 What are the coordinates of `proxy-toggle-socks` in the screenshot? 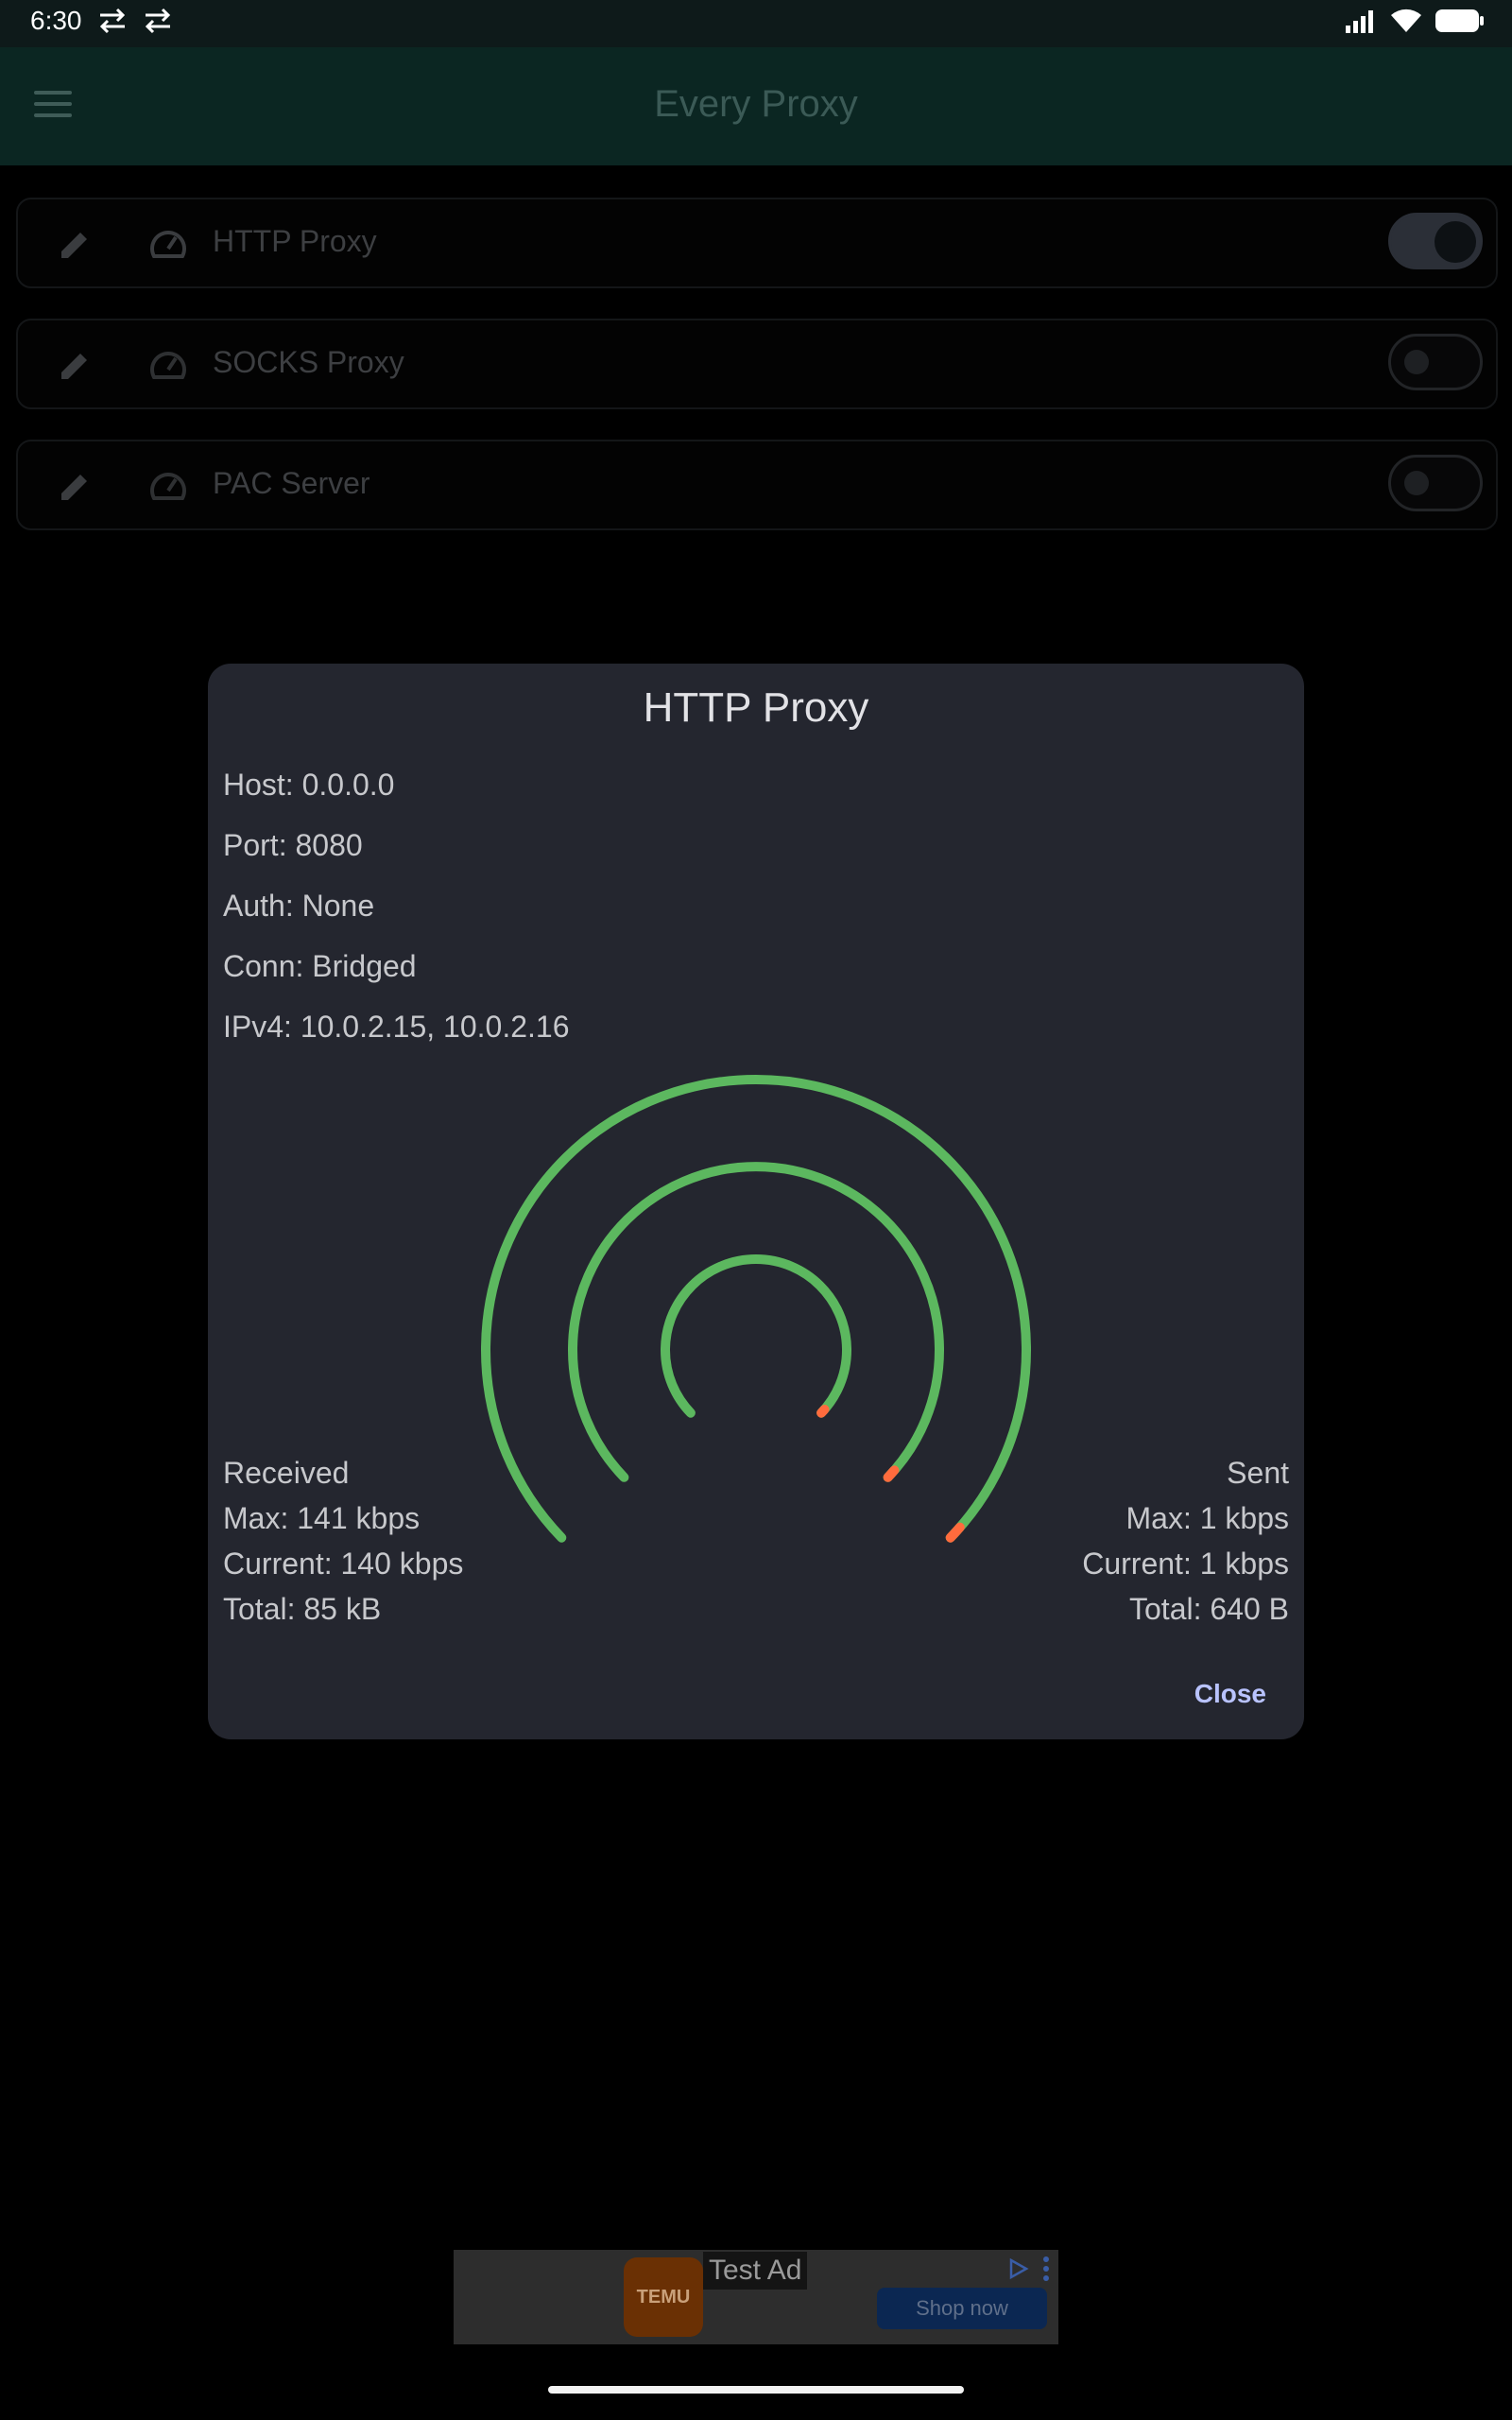 It's located at (1435, 362).